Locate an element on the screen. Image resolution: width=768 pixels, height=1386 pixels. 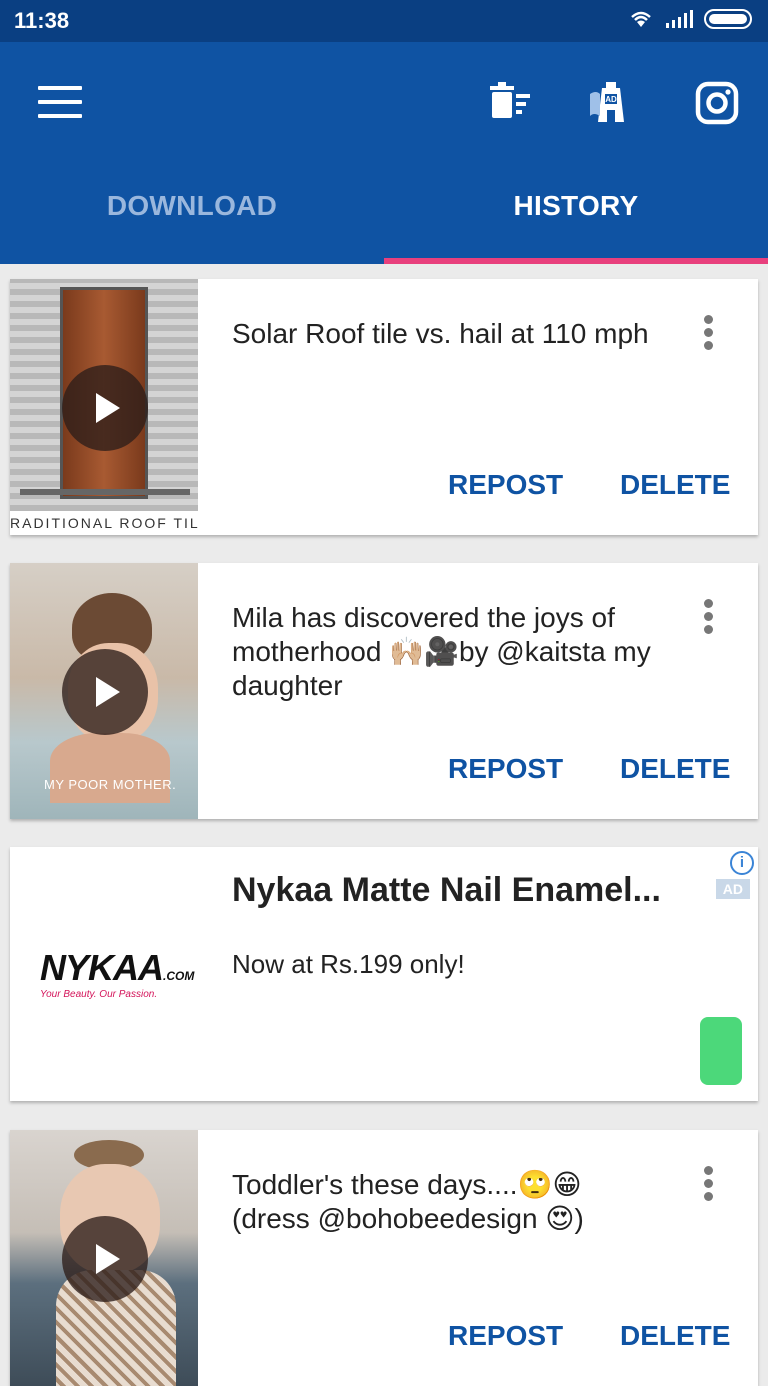
video-thumbnail: RADITIONAL ROOF TIL is located at coordinates (104, 407).